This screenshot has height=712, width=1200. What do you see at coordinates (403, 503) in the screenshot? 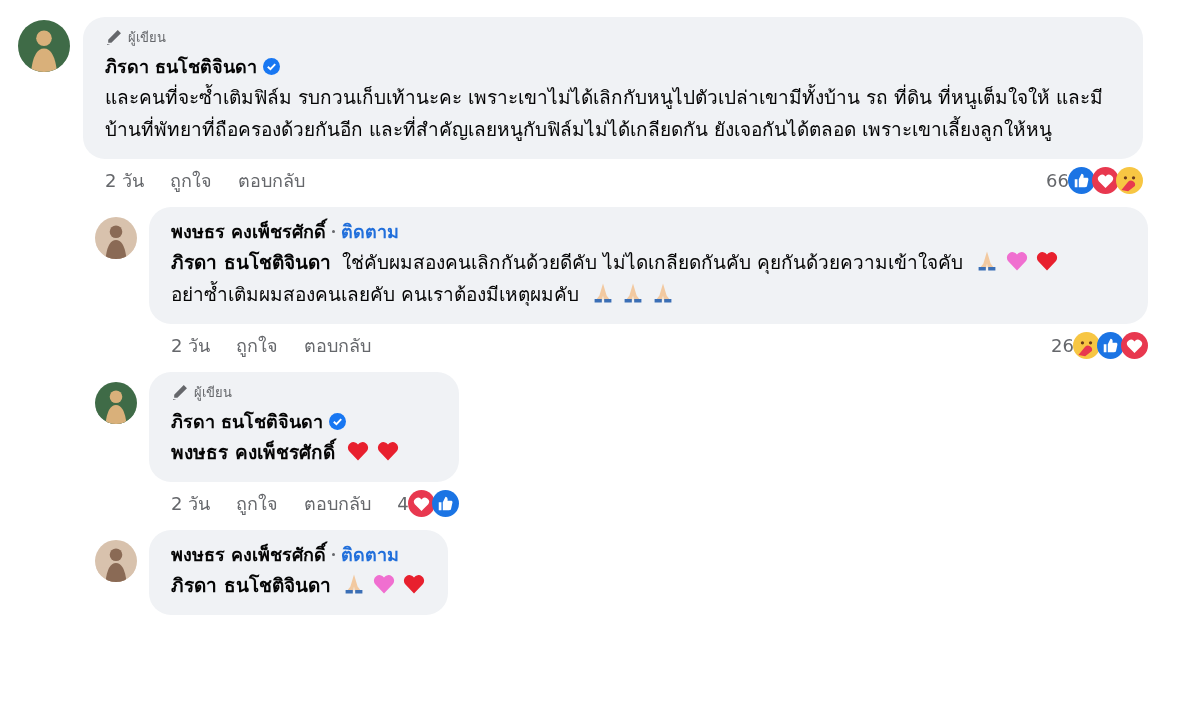
I see `reaction-count: 4` at bounding box center [403, 503].